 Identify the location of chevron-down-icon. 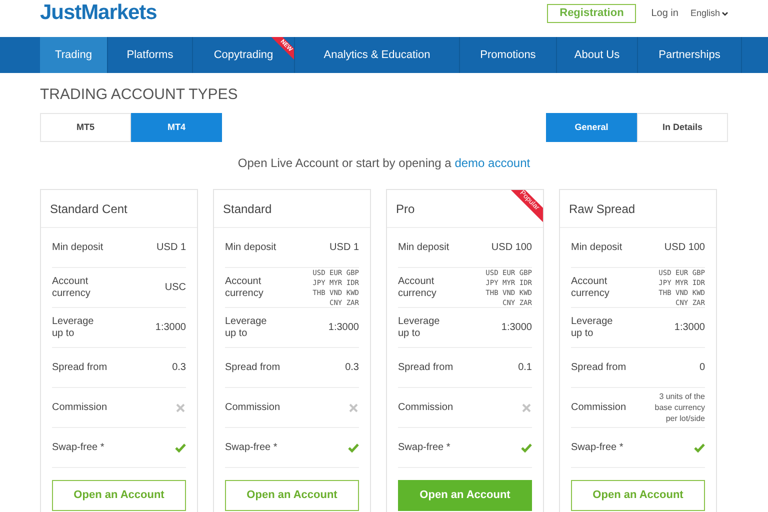
(725, 14).